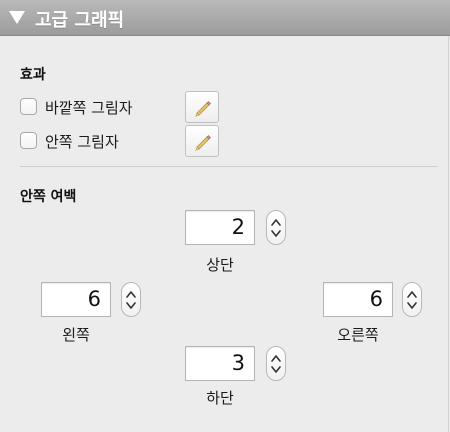 Image resolution: width=450 pixels, height=432 pixels. What do you see at coordinates (28, 140) in the screenshot?
I see `inner-shadow-checkbox` at bounding box center [28, 140].